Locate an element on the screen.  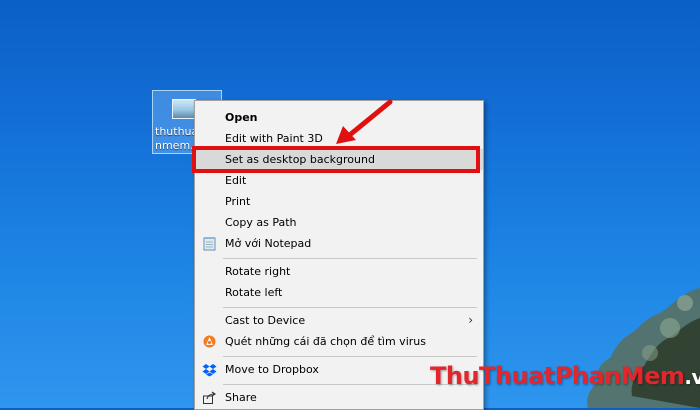
menu-item-cast-to-device: Cast to Device › is located at coordinates (339, 320).